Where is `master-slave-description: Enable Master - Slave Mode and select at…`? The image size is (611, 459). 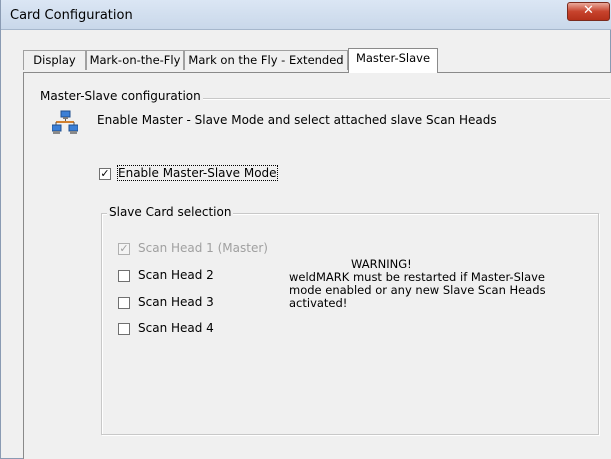 master-slave-description: Enable Master - Slave Mode and select at… is located at coordinates (297, 120).